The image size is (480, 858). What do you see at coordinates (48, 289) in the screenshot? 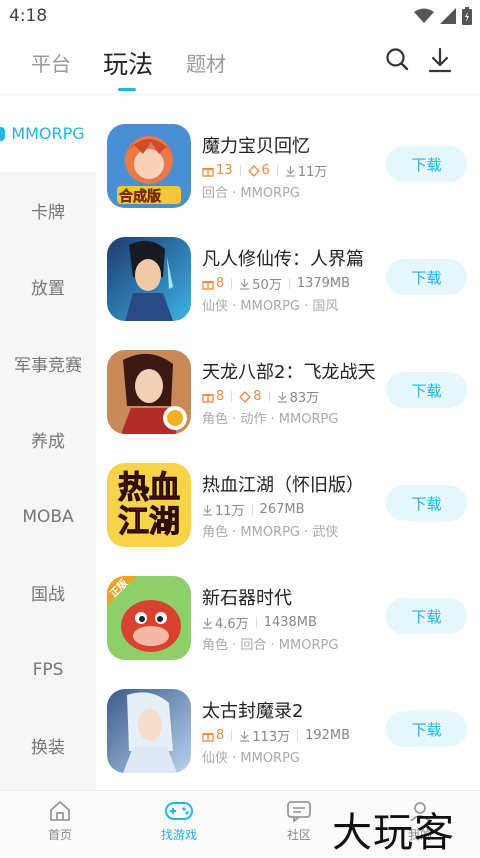
I see `category-label: 放置` at bounding box center [48, 289].